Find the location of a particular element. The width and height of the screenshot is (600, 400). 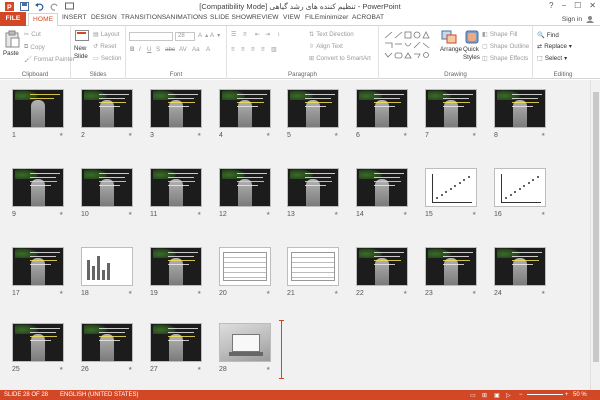

format-painter-button: 🖌 Format Painter is located at coordinates (49, 59).